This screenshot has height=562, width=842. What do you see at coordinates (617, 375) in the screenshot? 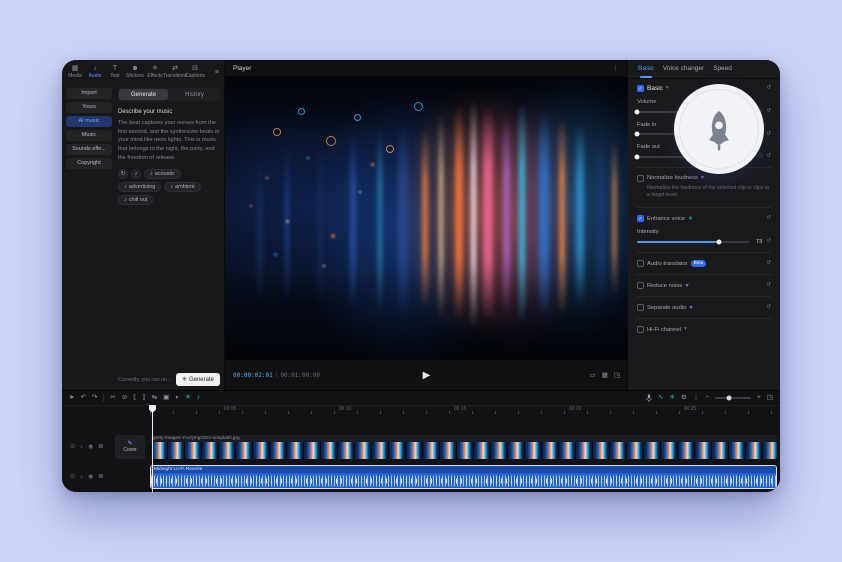
I see `fullscreen-icon: ◳` at bounding box center [617, 375].